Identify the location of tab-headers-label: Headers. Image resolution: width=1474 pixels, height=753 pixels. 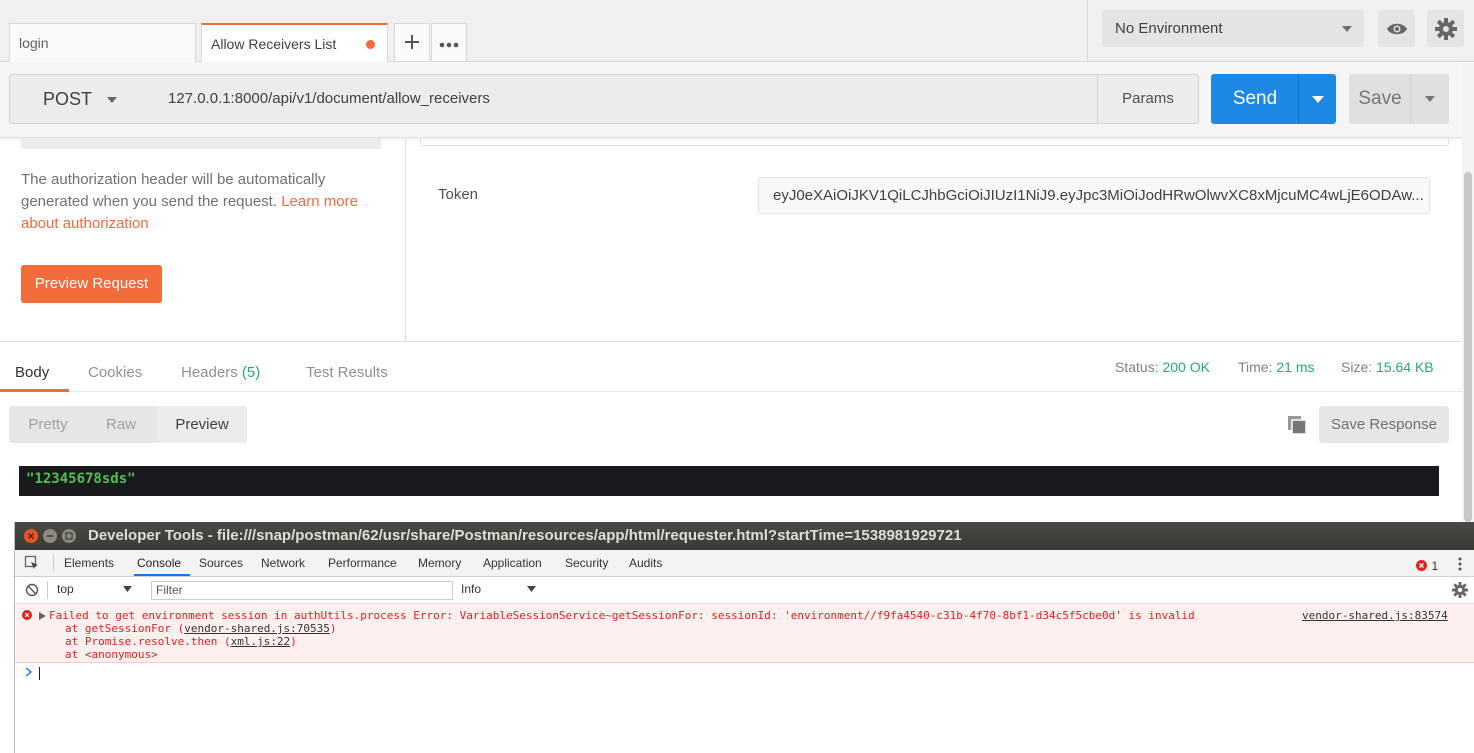
(209, 372).